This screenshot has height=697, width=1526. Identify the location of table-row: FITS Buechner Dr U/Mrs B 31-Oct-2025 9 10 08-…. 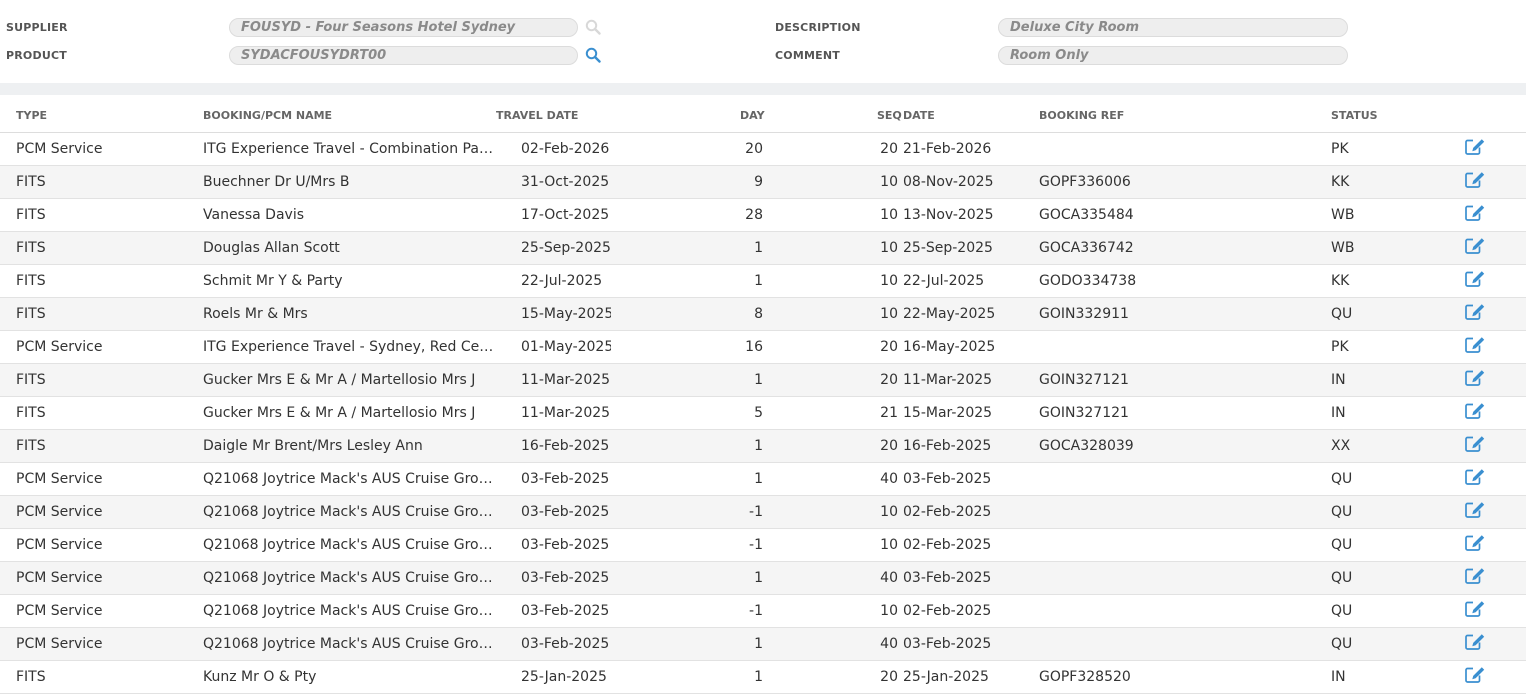
(763, 182).